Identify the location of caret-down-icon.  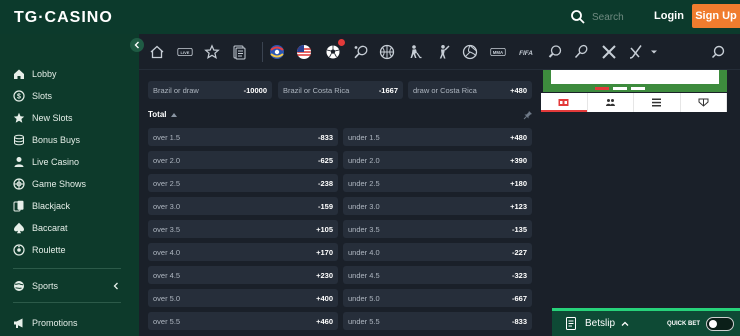
(654, 52).